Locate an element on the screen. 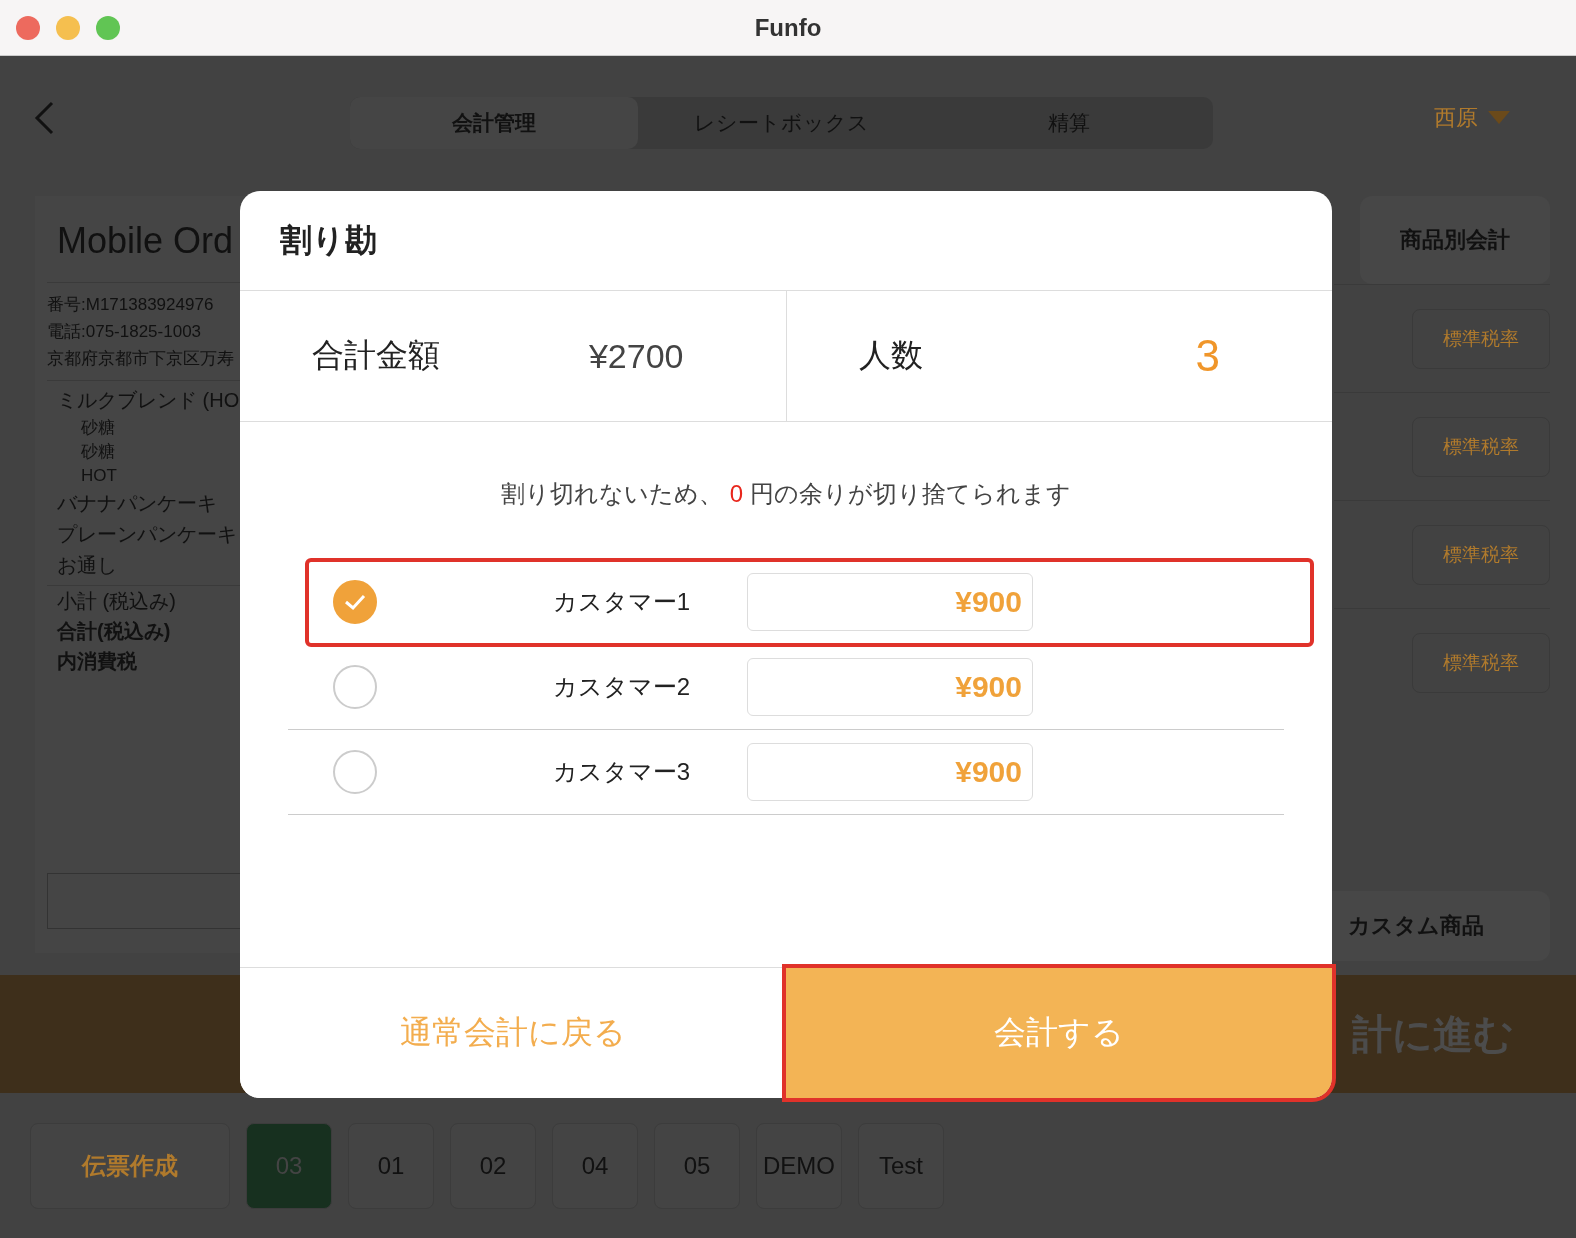  total-amount: ¥2700 is located at coordinates (636, 356).